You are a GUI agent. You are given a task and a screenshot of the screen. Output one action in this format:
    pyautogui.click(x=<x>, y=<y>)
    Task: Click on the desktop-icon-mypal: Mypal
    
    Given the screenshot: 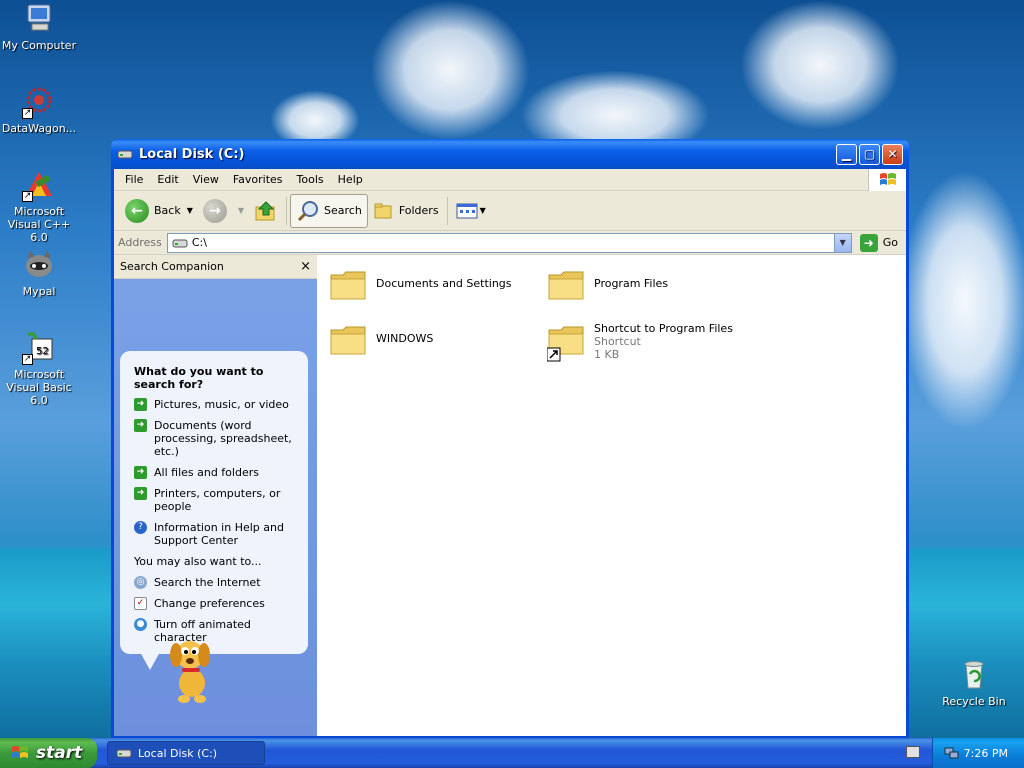 What is the action you would take?
    pyautogui.click(x=39, y=273)
    